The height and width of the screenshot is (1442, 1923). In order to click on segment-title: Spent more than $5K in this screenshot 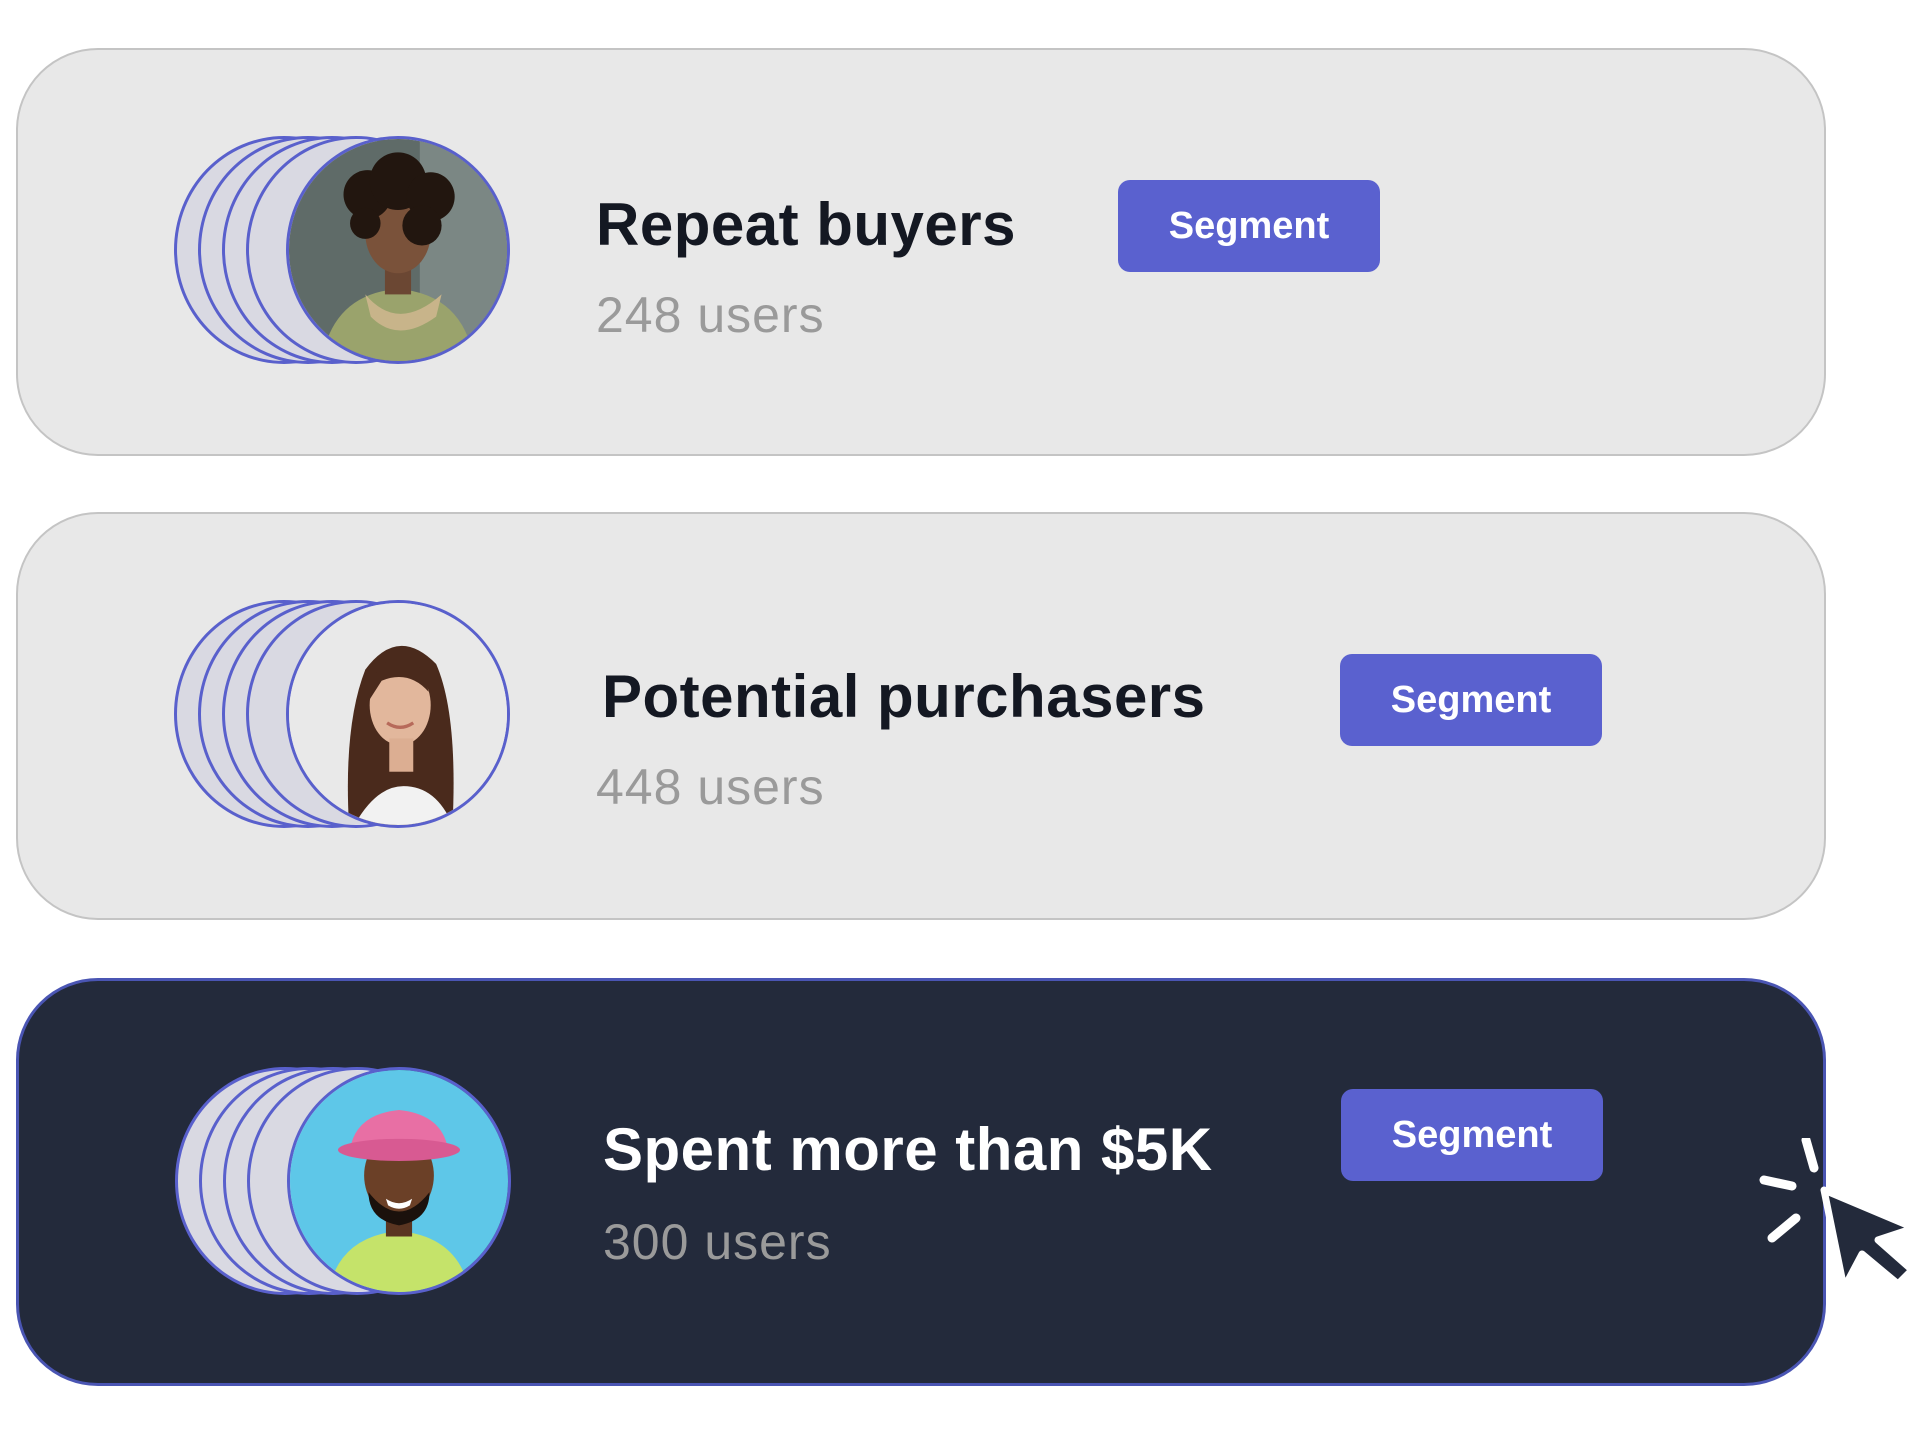, I will do `click(908, 1149)`.